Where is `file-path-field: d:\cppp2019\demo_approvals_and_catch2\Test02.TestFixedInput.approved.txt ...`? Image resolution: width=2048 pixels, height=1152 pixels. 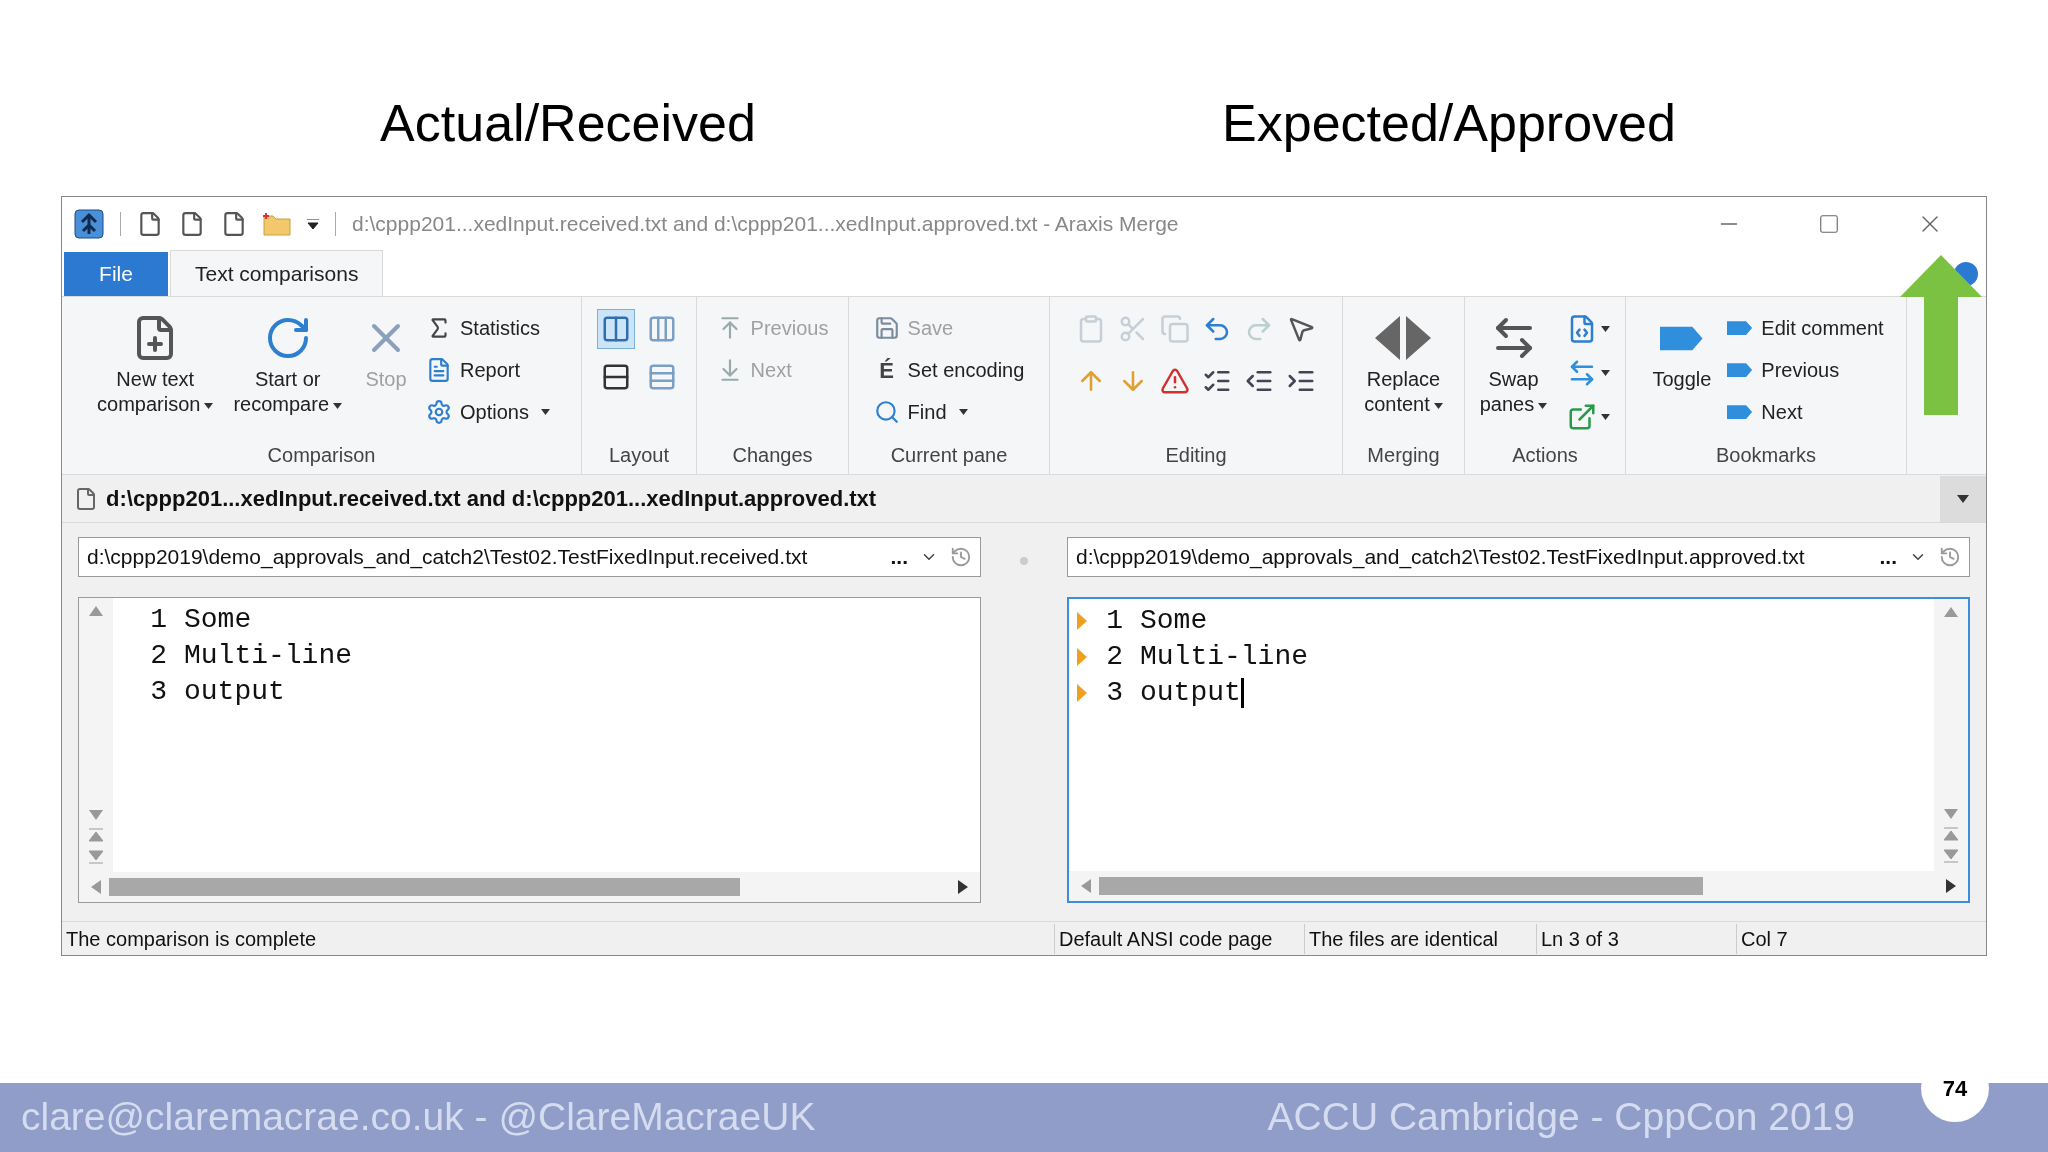 file-path-field: d:\cppp2019\demo_approvals_and_catch2\Test02.TestFixedInput.approved.txt ... is located at coordinates (1518, 557).